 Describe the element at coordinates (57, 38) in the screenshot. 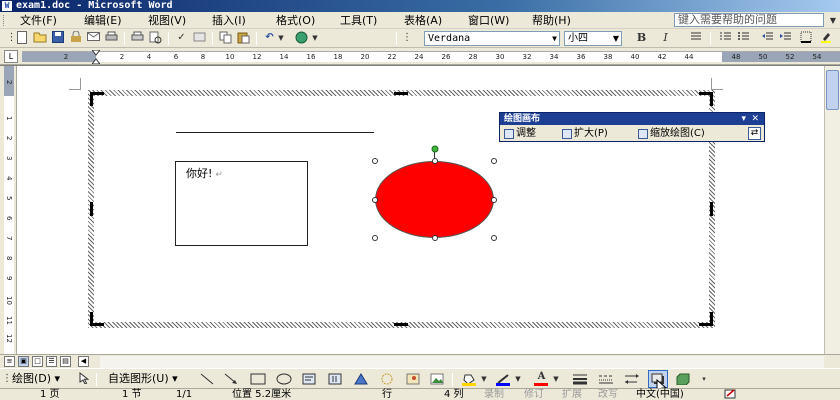

I see `save-icon` at that location.